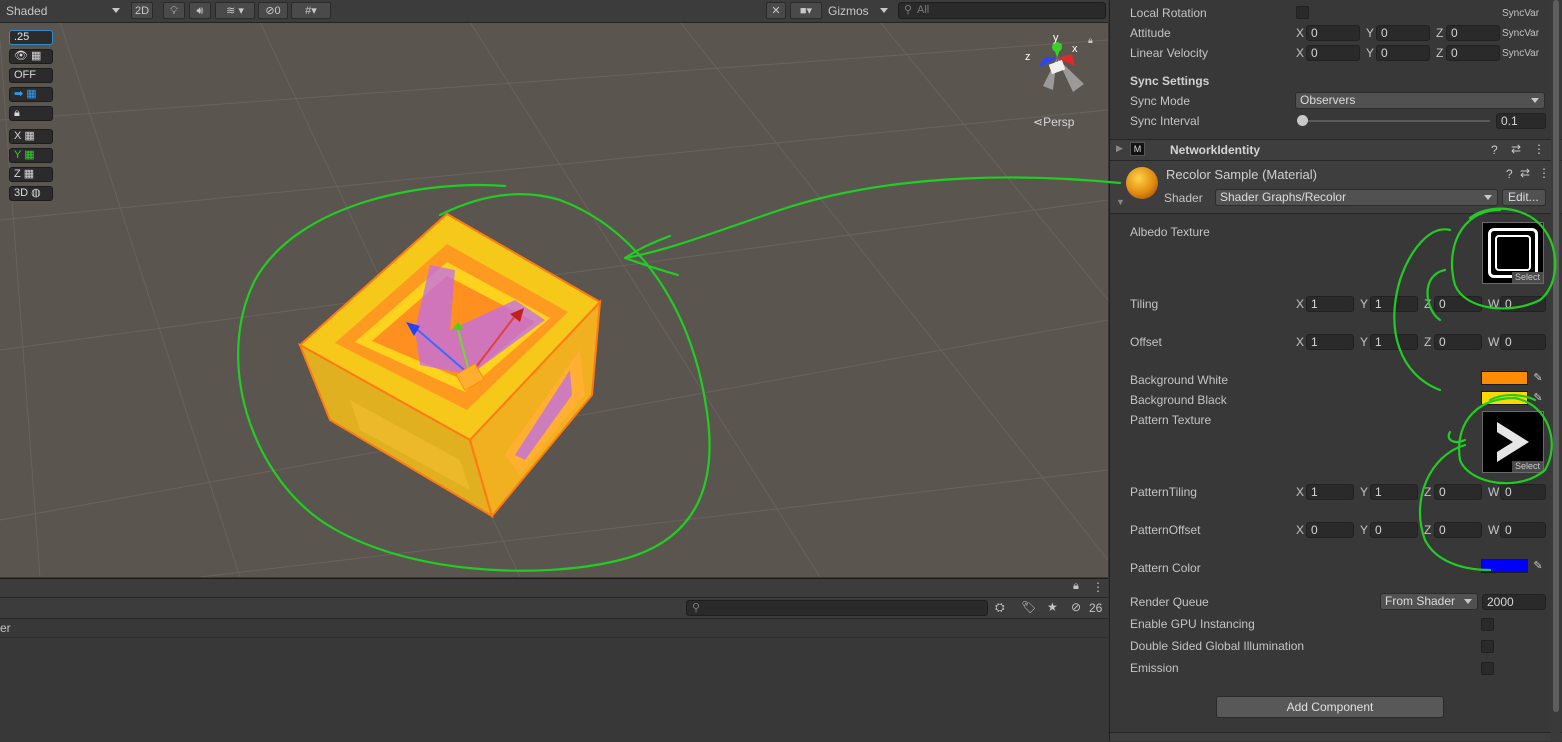  What do you see at coordinates (1394, 342) in the screenshot?
I see `offset-y-field: 1` at bounding box center [1394, 342].